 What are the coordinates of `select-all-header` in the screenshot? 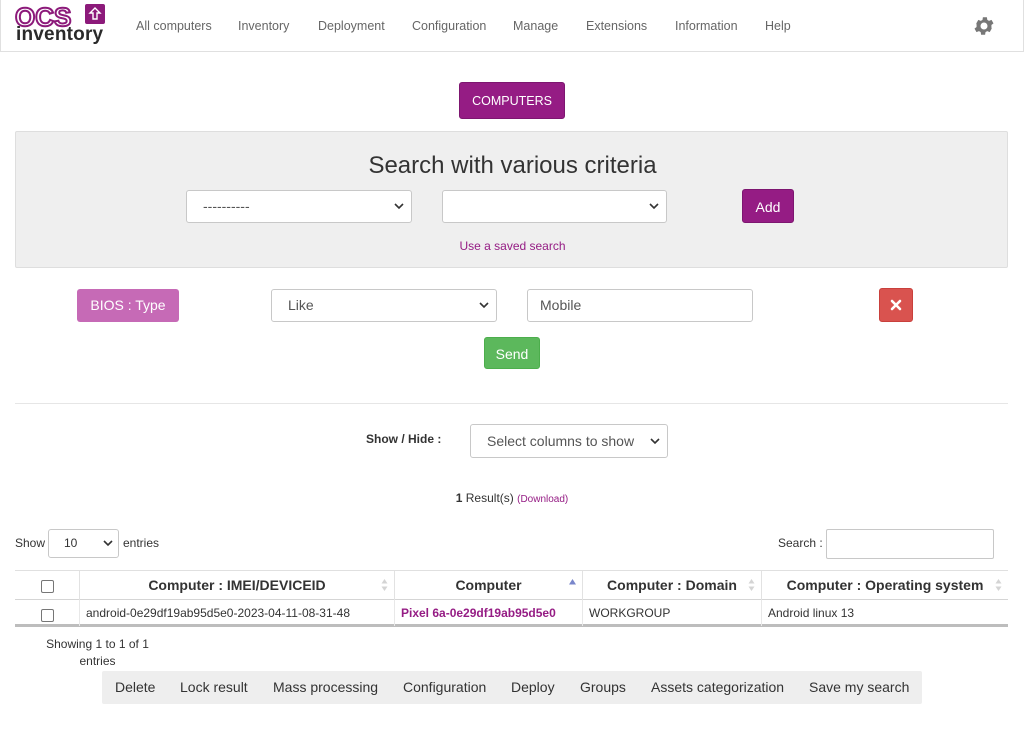 It's located at (47, 586).